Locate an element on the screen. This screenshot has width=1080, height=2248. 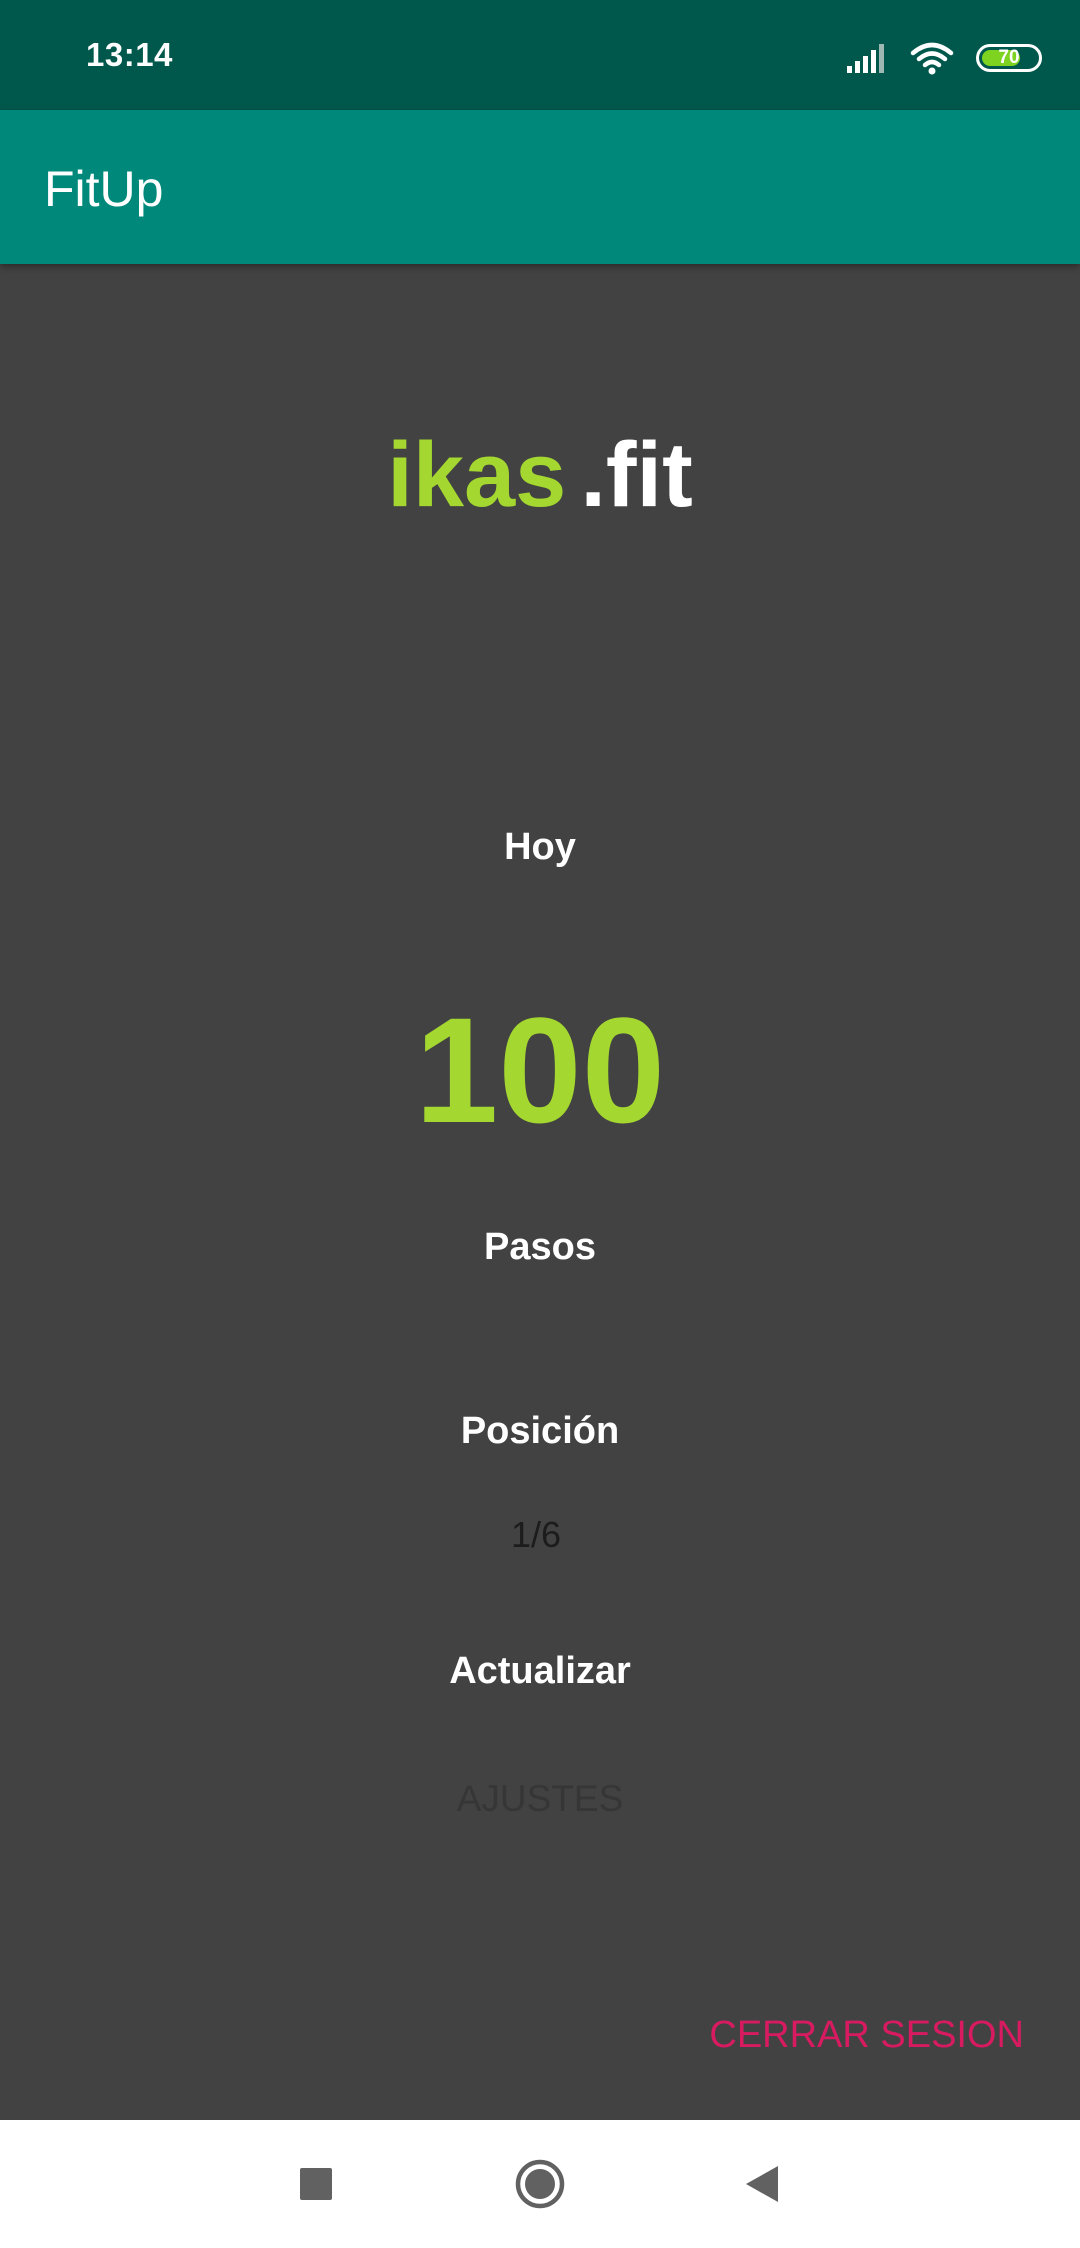
position-value: 1/6 is located at coordinates (536, 1534).